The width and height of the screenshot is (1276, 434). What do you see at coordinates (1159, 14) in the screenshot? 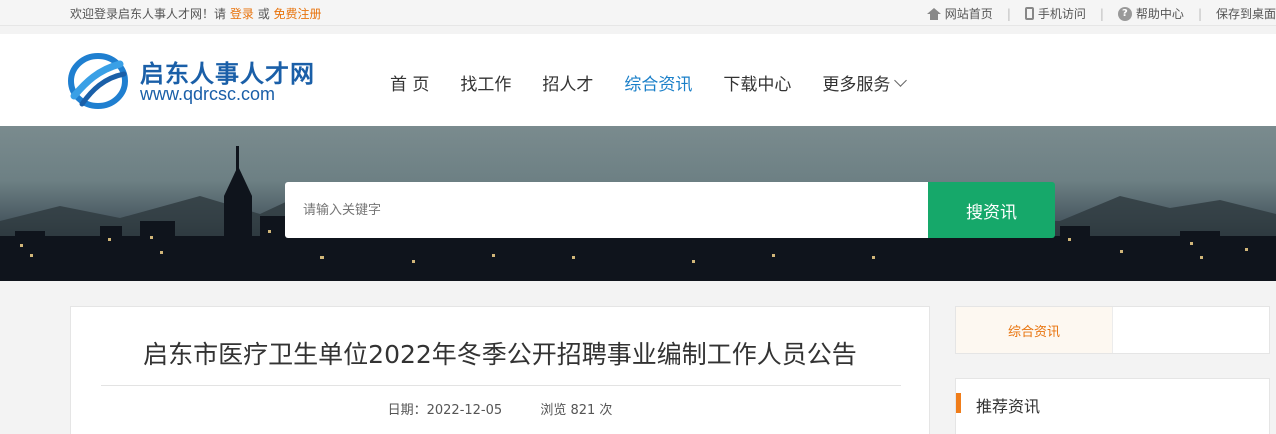
I see `help-link-label: 帮助中心` at bounding box center [1159, 14].